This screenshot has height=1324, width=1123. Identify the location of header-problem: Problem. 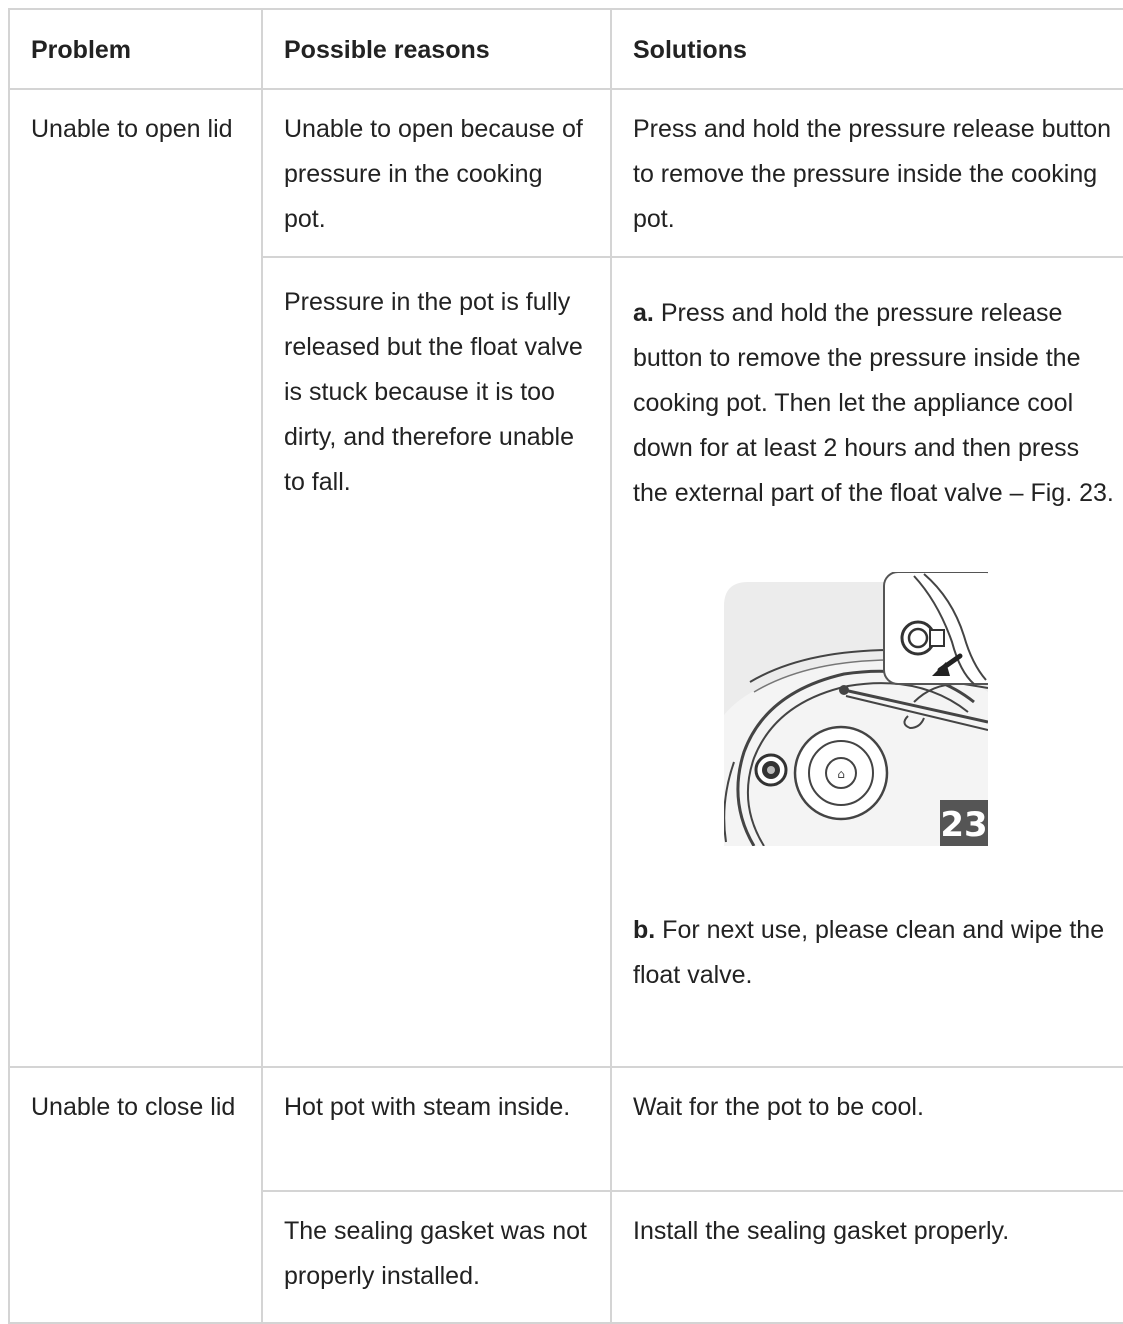
(135, 49).